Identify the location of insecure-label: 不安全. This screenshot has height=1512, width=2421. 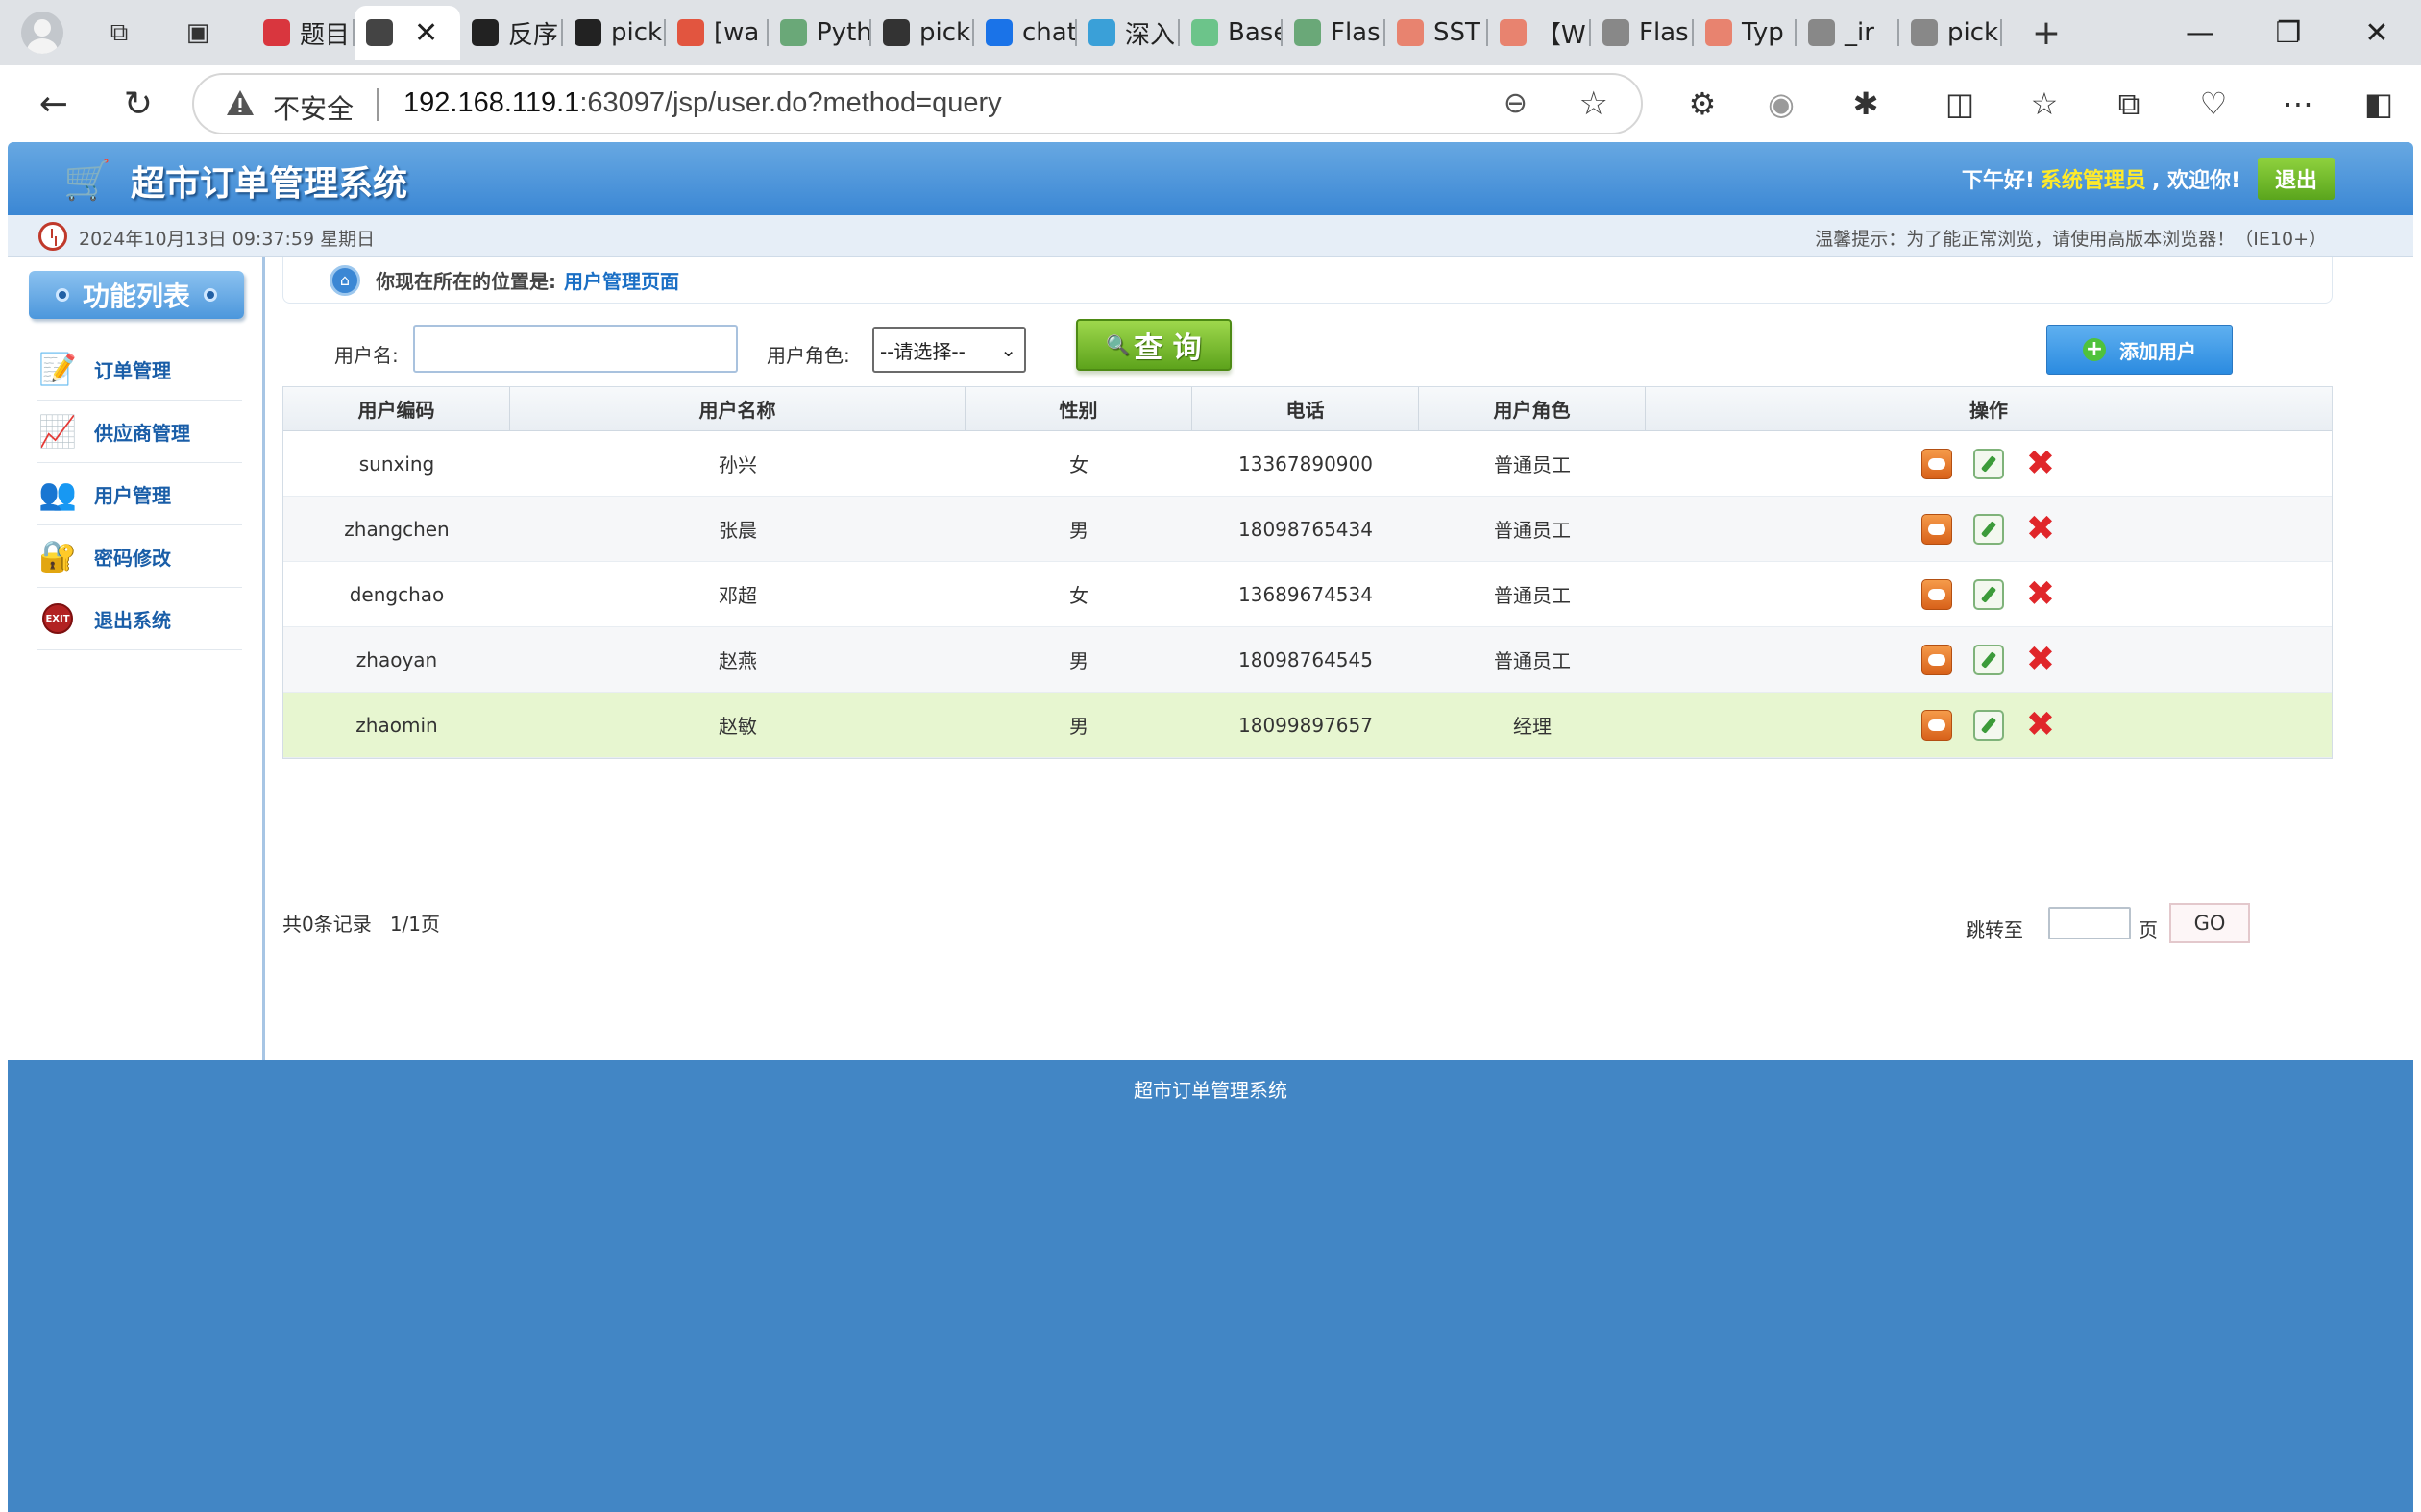
(314, 107).